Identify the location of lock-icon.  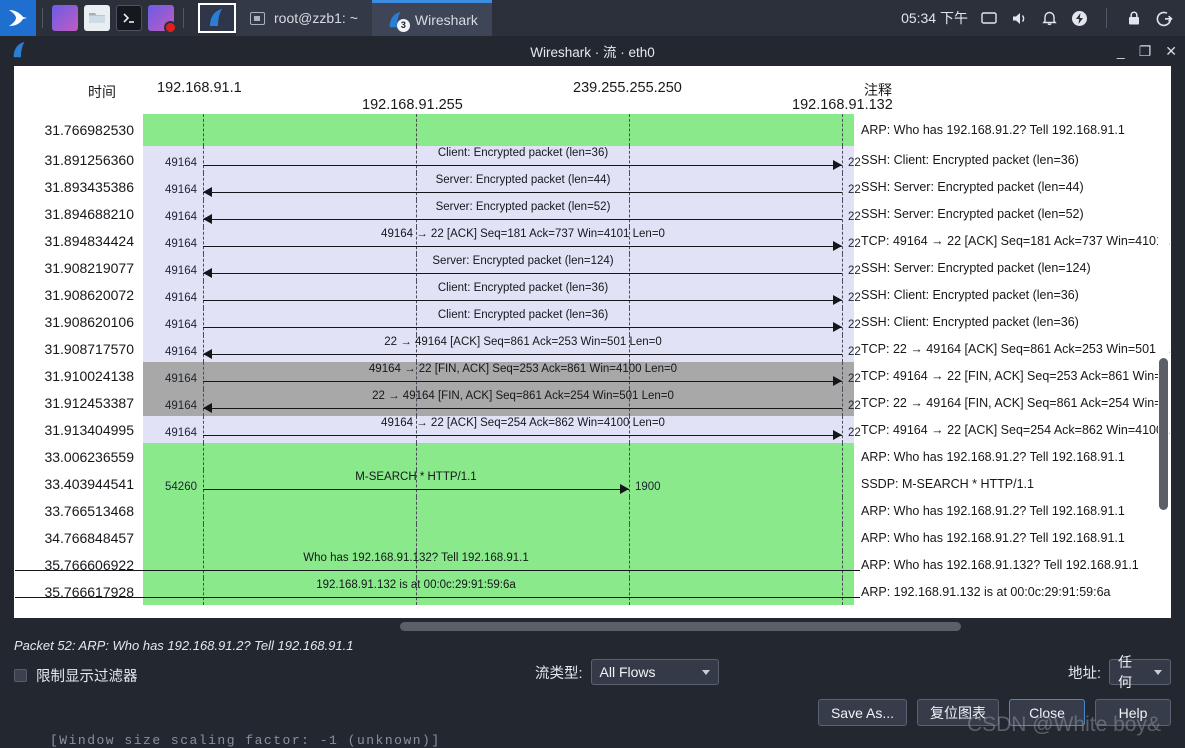
(1134, 18).